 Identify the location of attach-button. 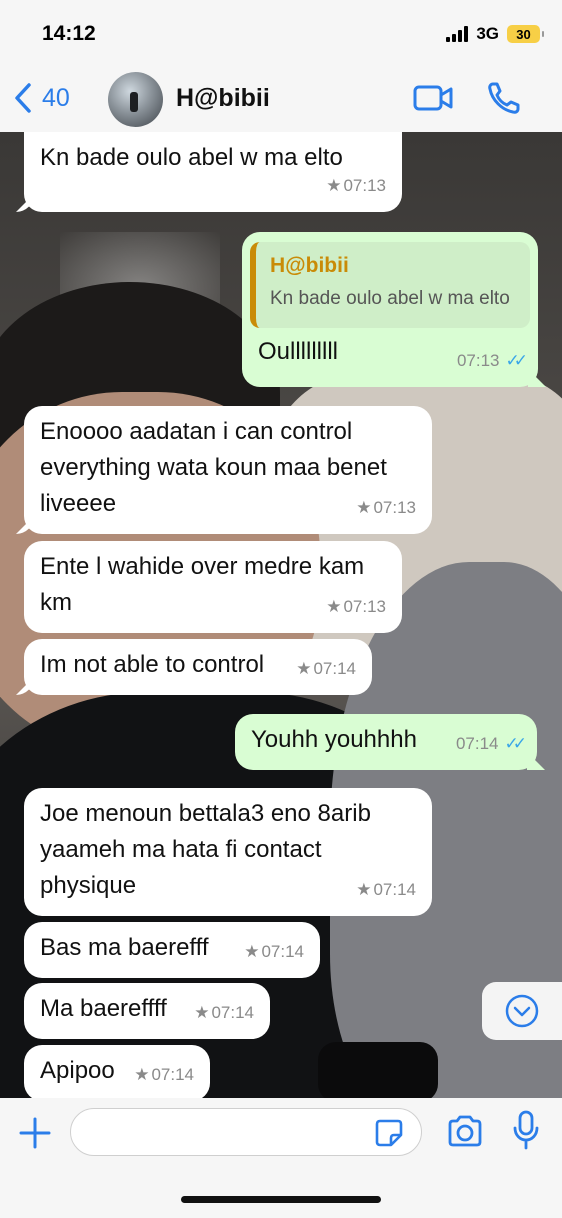
(35, 1135).